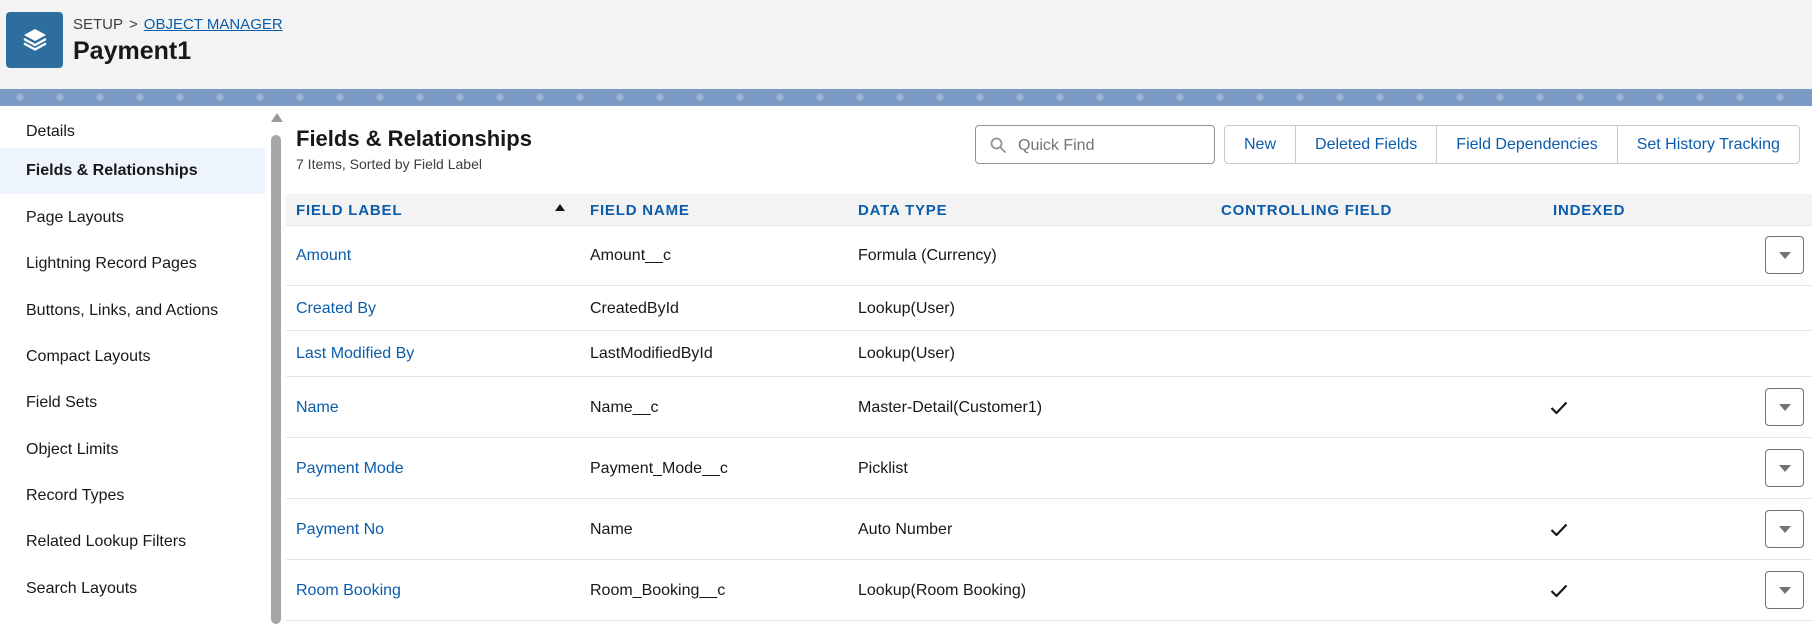 This screenshot has width=1812, height=624. What do you see at coordinates (1708, 144) in the screenshot?
I see `set-history-tracking-button: Set History Tracking` at bounding box center [1708, 144].